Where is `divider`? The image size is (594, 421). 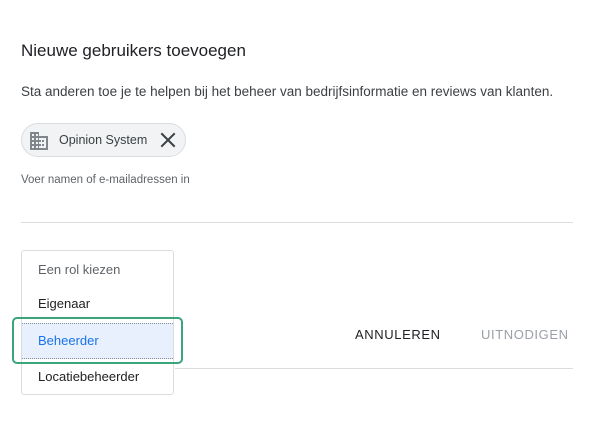
divider is located at coordinates (374, 368).